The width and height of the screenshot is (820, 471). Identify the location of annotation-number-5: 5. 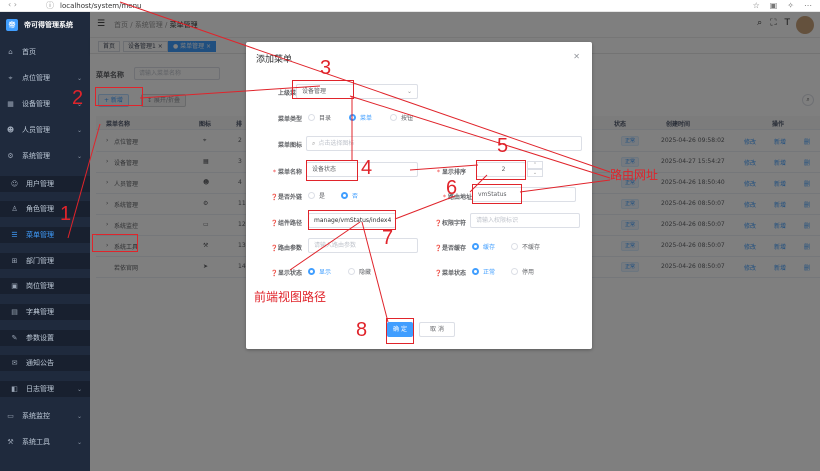
(503, 146).